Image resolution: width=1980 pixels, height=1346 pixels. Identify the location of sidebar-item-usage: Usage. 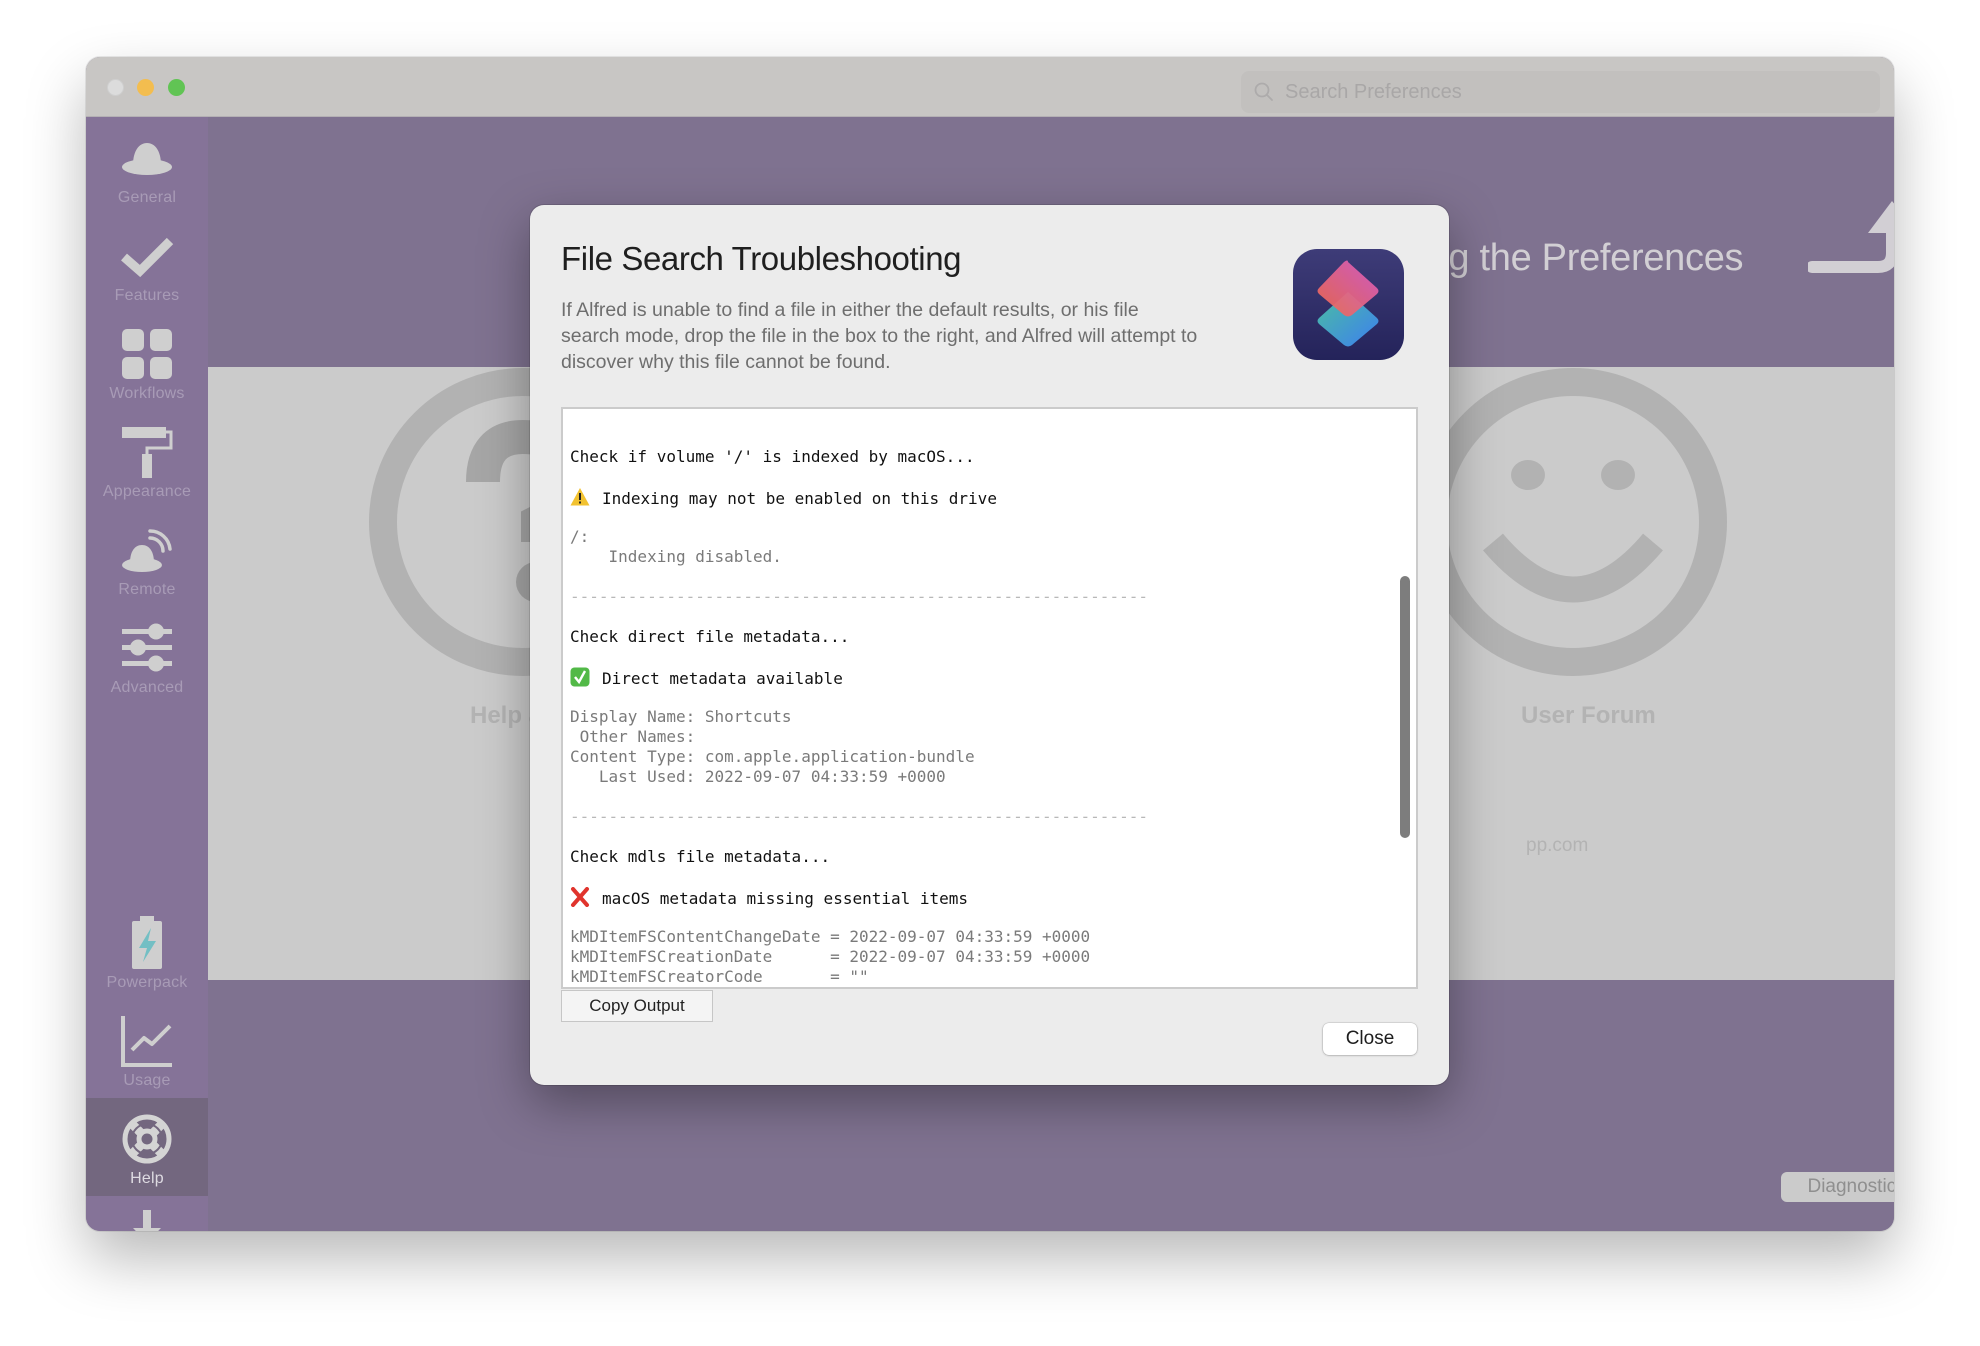
(147, 1049).